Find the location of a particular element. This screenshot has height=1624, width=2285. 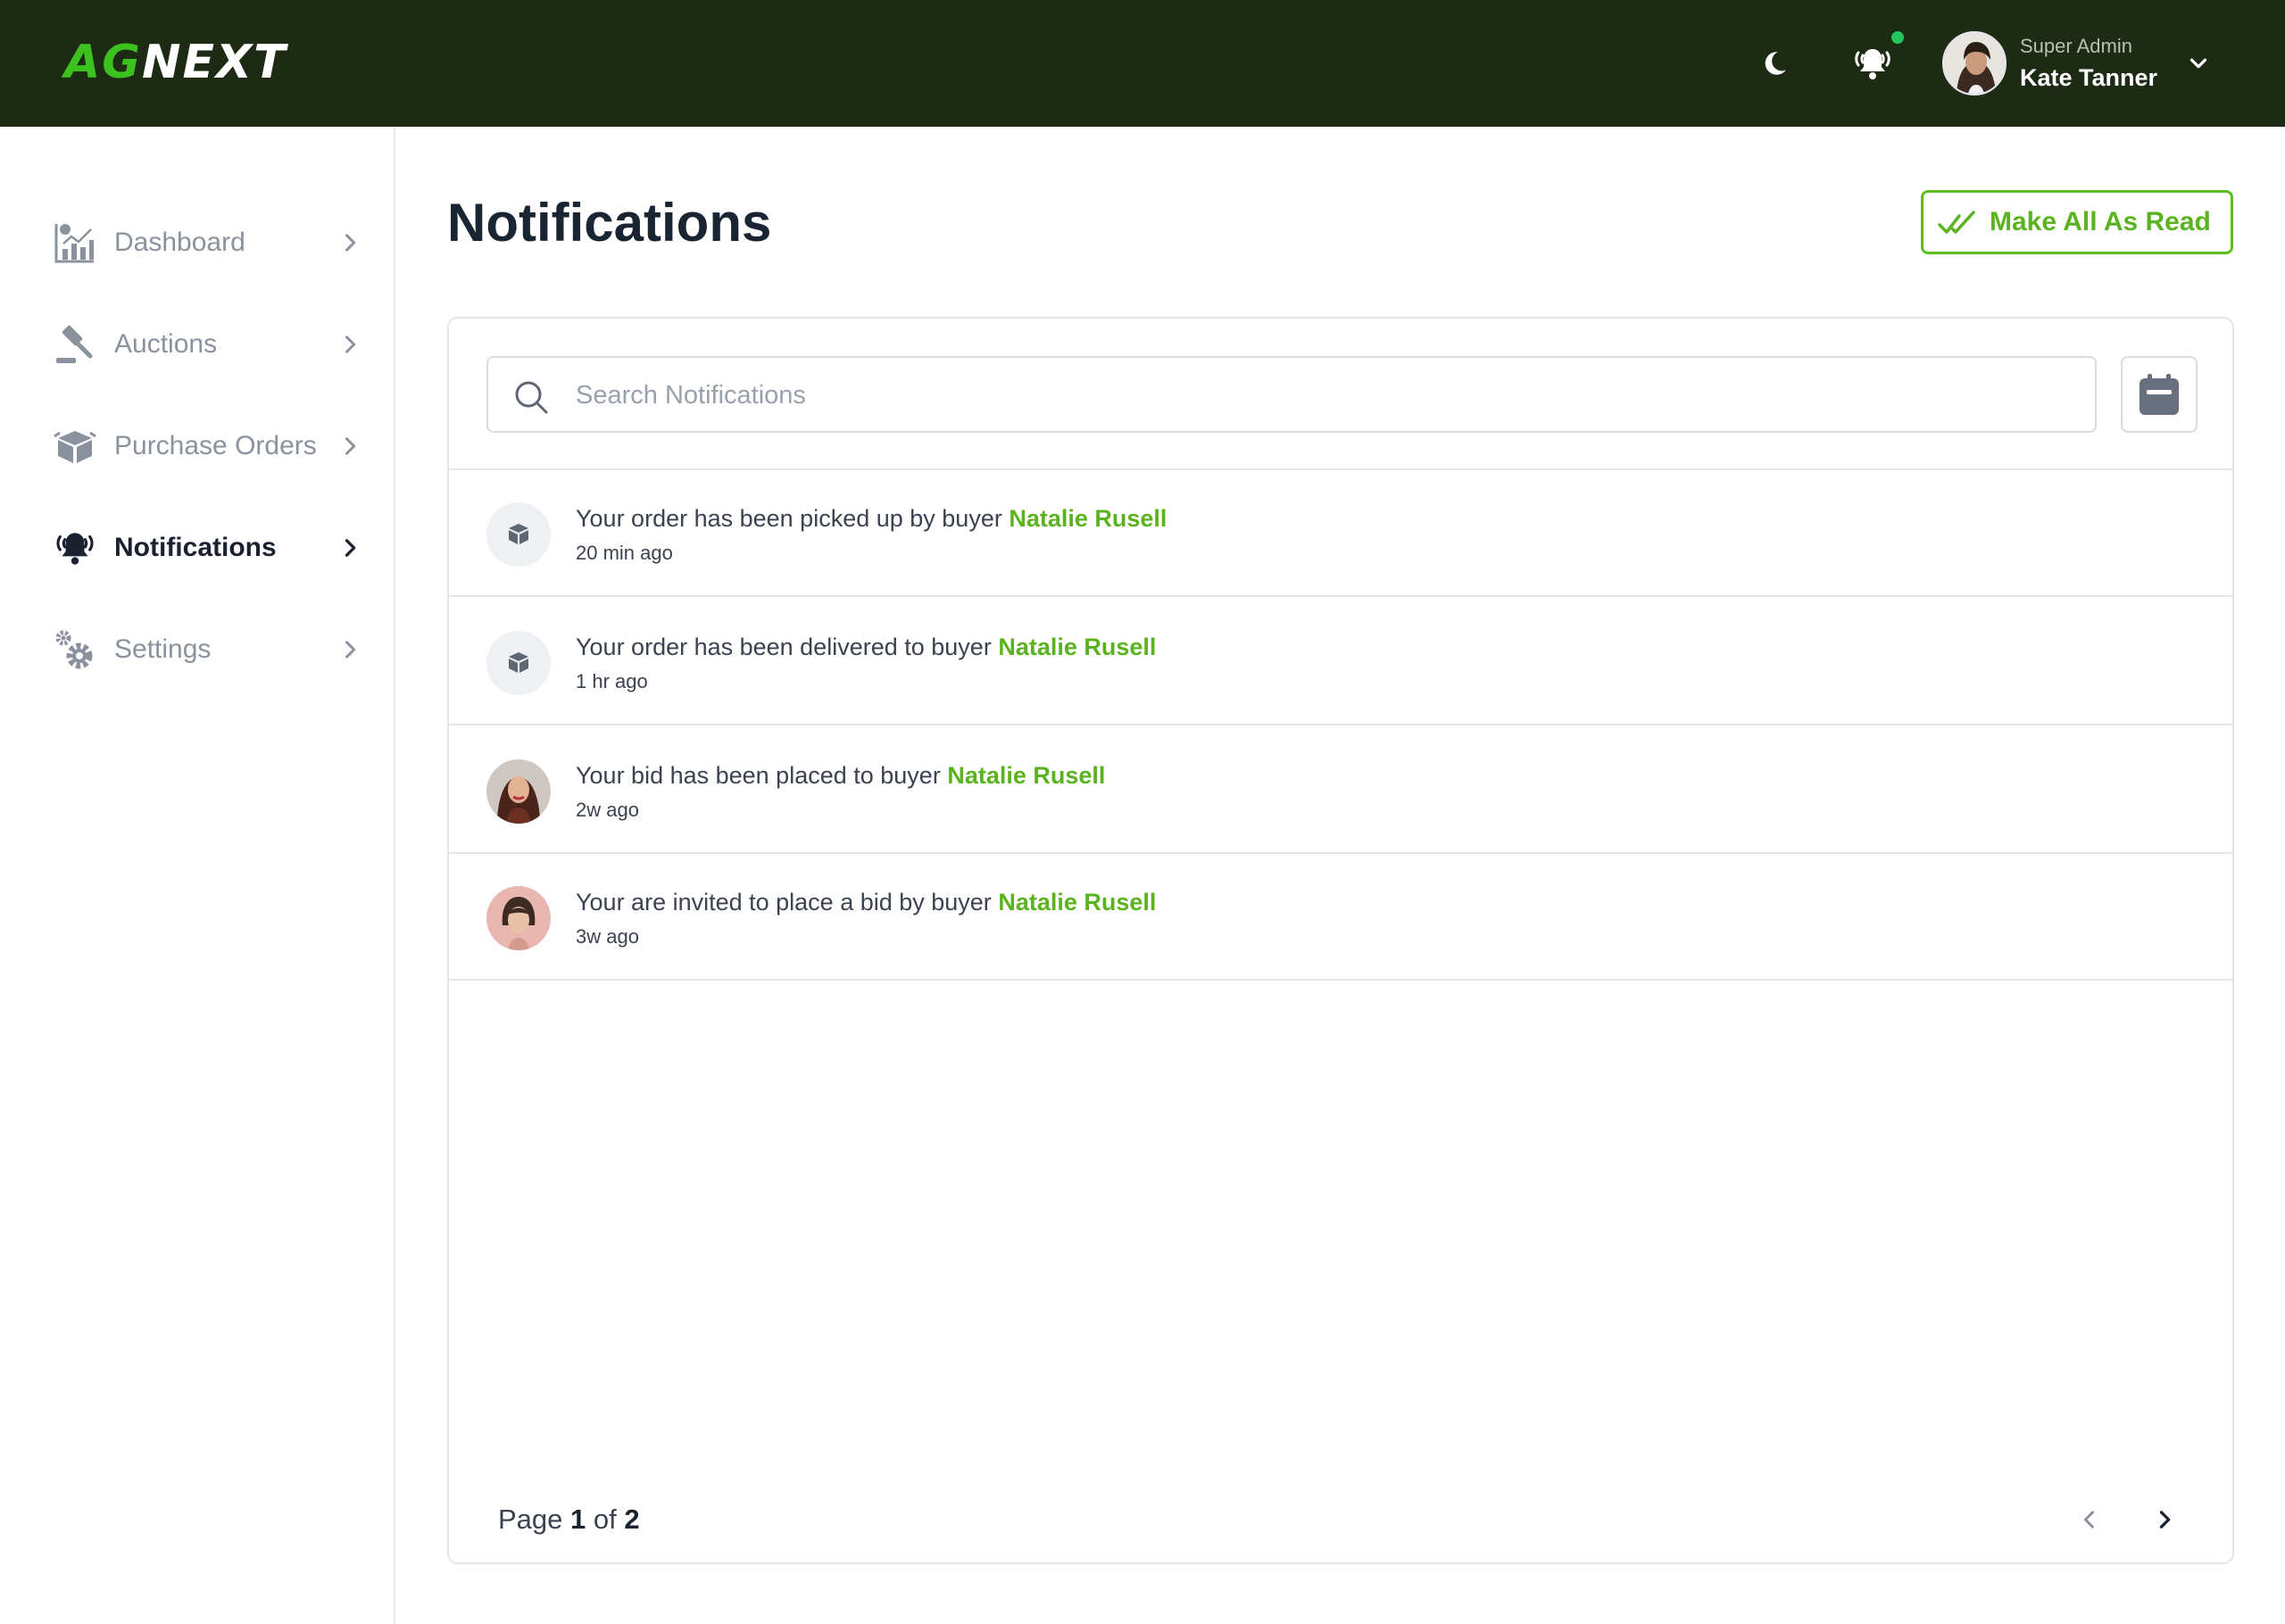

logo-ag: AG is located at coordinates (103, 62).